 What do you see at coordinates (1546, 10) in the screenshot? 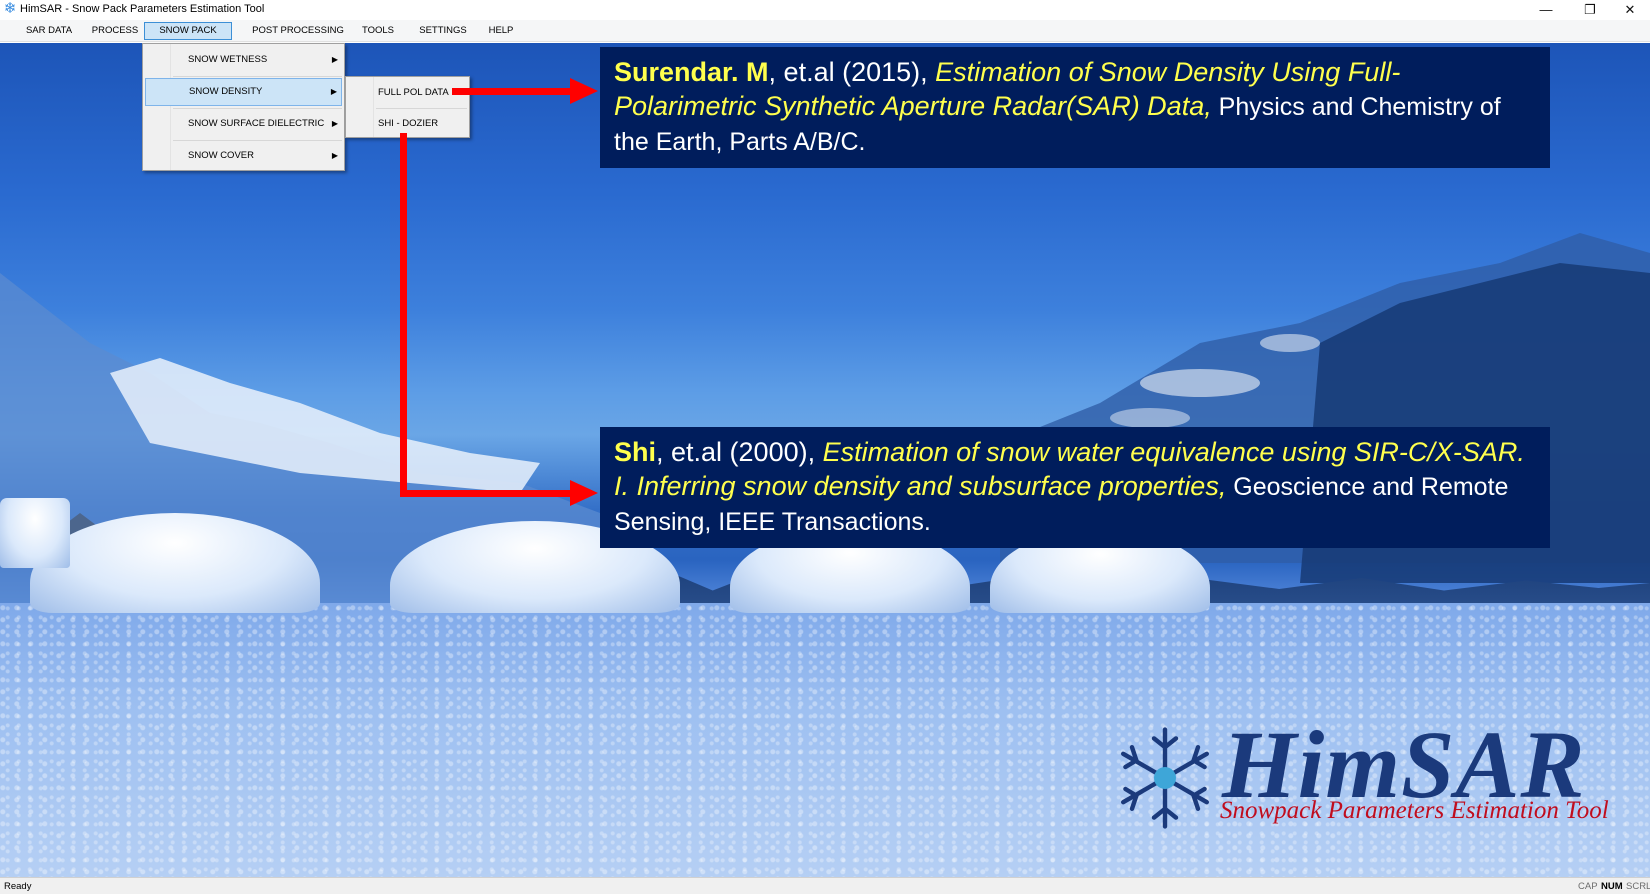
I see `minimize-button: —` at bounding box center [1546, 10].